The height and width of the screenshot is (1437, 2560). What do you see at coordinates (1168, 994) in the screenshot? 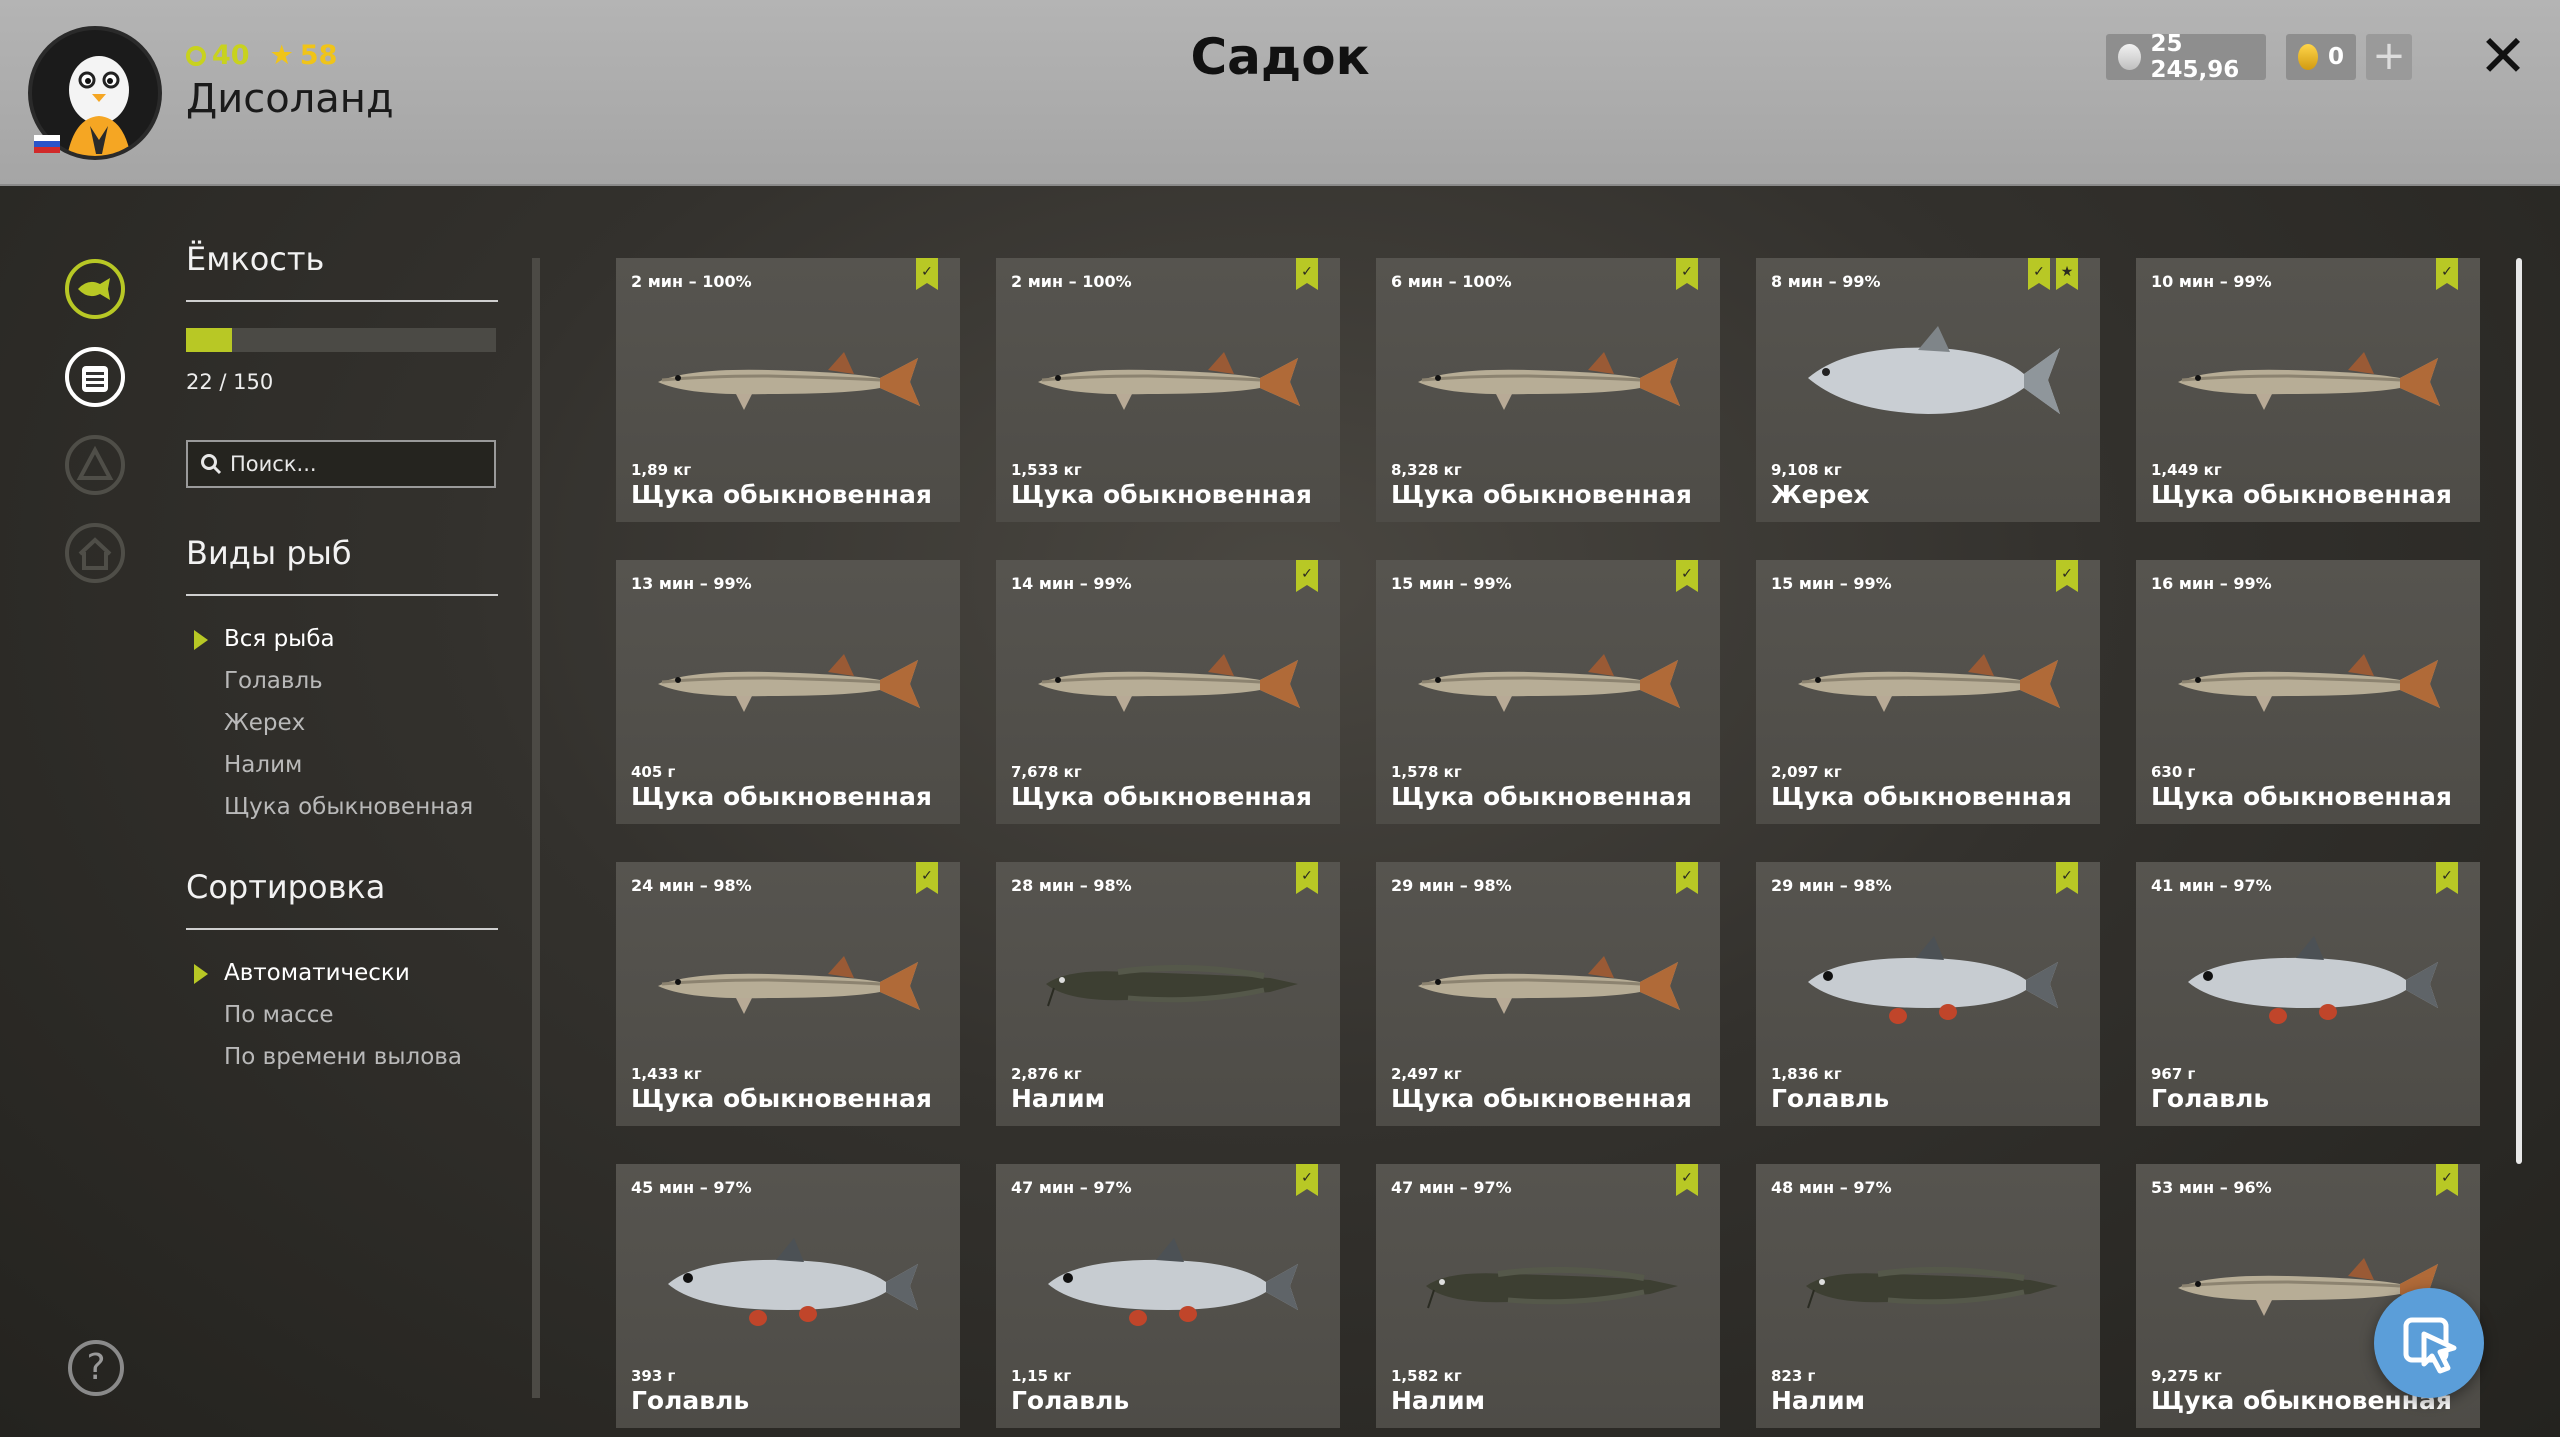
I see `fish-card: 28 мин – 98% ✓ 2,876 кг Налим` at bounding box center [1168, 994].